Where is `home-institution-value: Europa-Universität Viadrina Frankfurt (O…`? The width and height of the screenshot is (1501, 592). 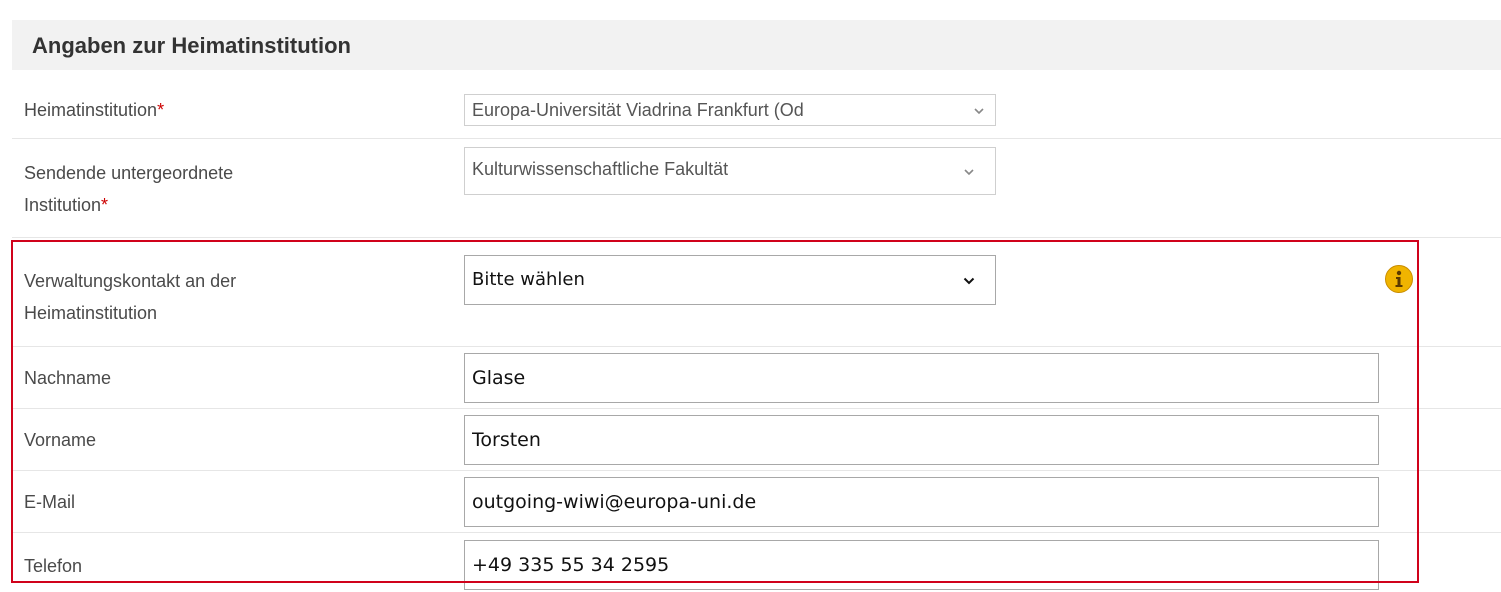 home-institution-value: Europa-Universität Viadrina Frankfurt (O… is located at coordinates (638, 110).